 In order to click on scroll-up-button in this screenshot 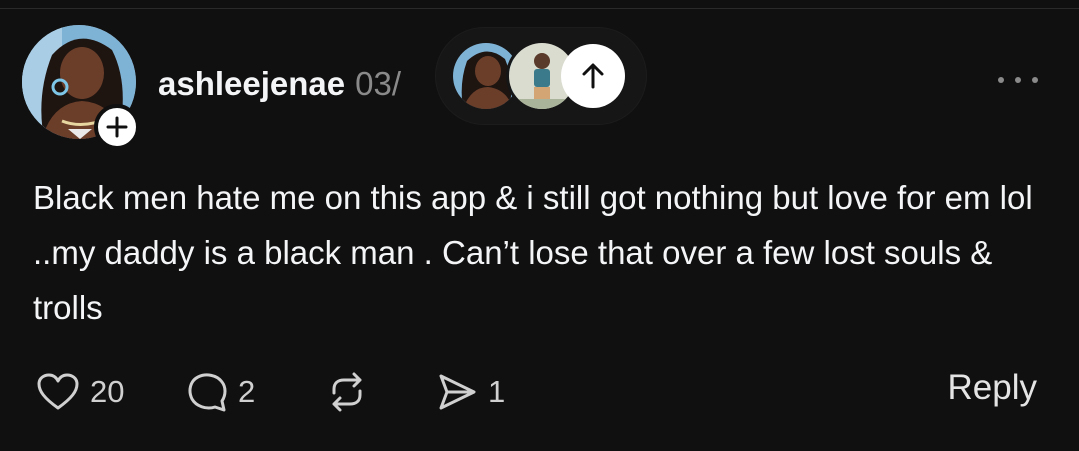, I will do `click(593, 76)`.